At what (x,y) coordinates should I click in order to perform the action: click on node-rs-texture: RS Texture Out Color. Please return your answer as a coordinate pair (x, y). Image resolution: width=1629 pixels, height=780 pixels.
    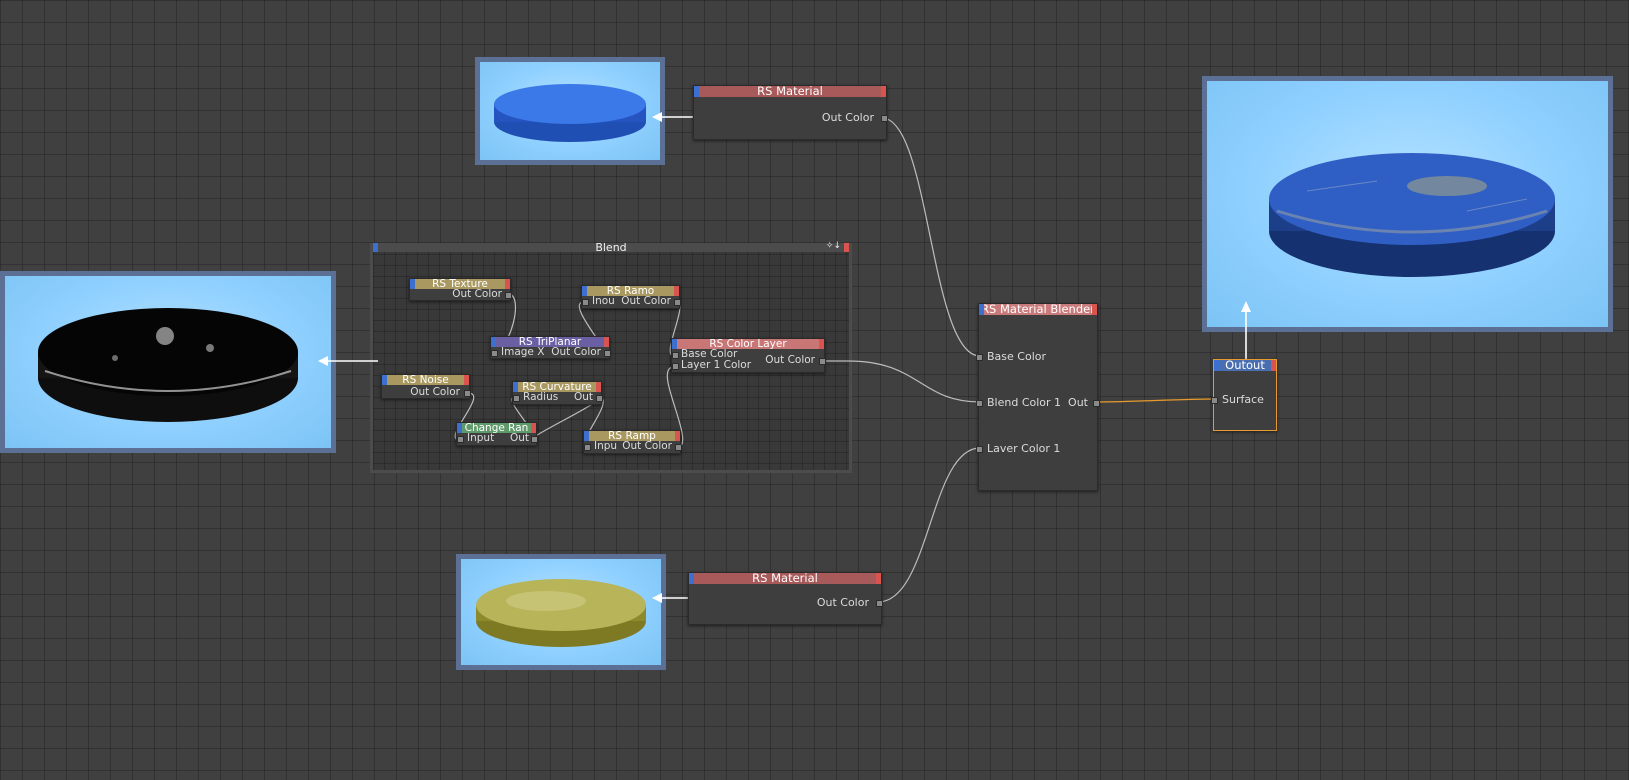
    Looking at the image, I should click on (460, 289).